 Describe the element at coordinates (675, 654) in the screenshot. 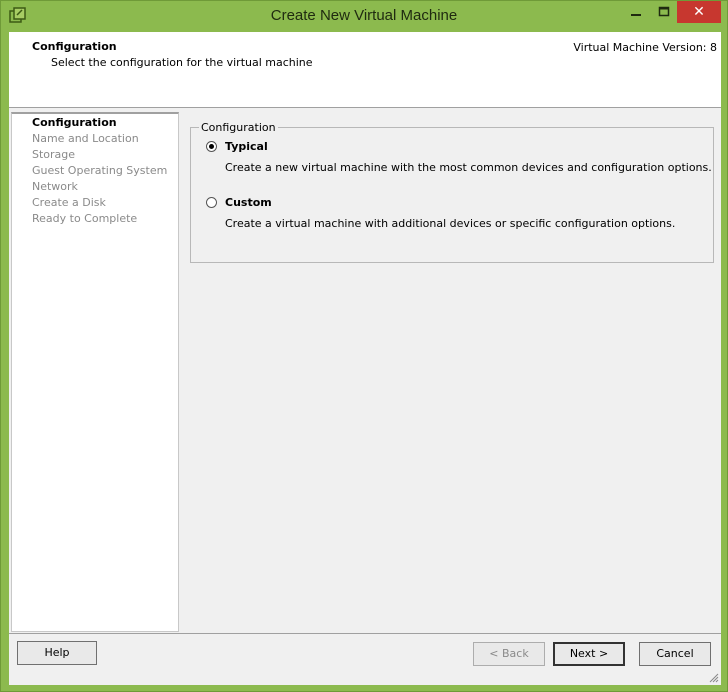

I see `cancel-button: Cancel` at that location.